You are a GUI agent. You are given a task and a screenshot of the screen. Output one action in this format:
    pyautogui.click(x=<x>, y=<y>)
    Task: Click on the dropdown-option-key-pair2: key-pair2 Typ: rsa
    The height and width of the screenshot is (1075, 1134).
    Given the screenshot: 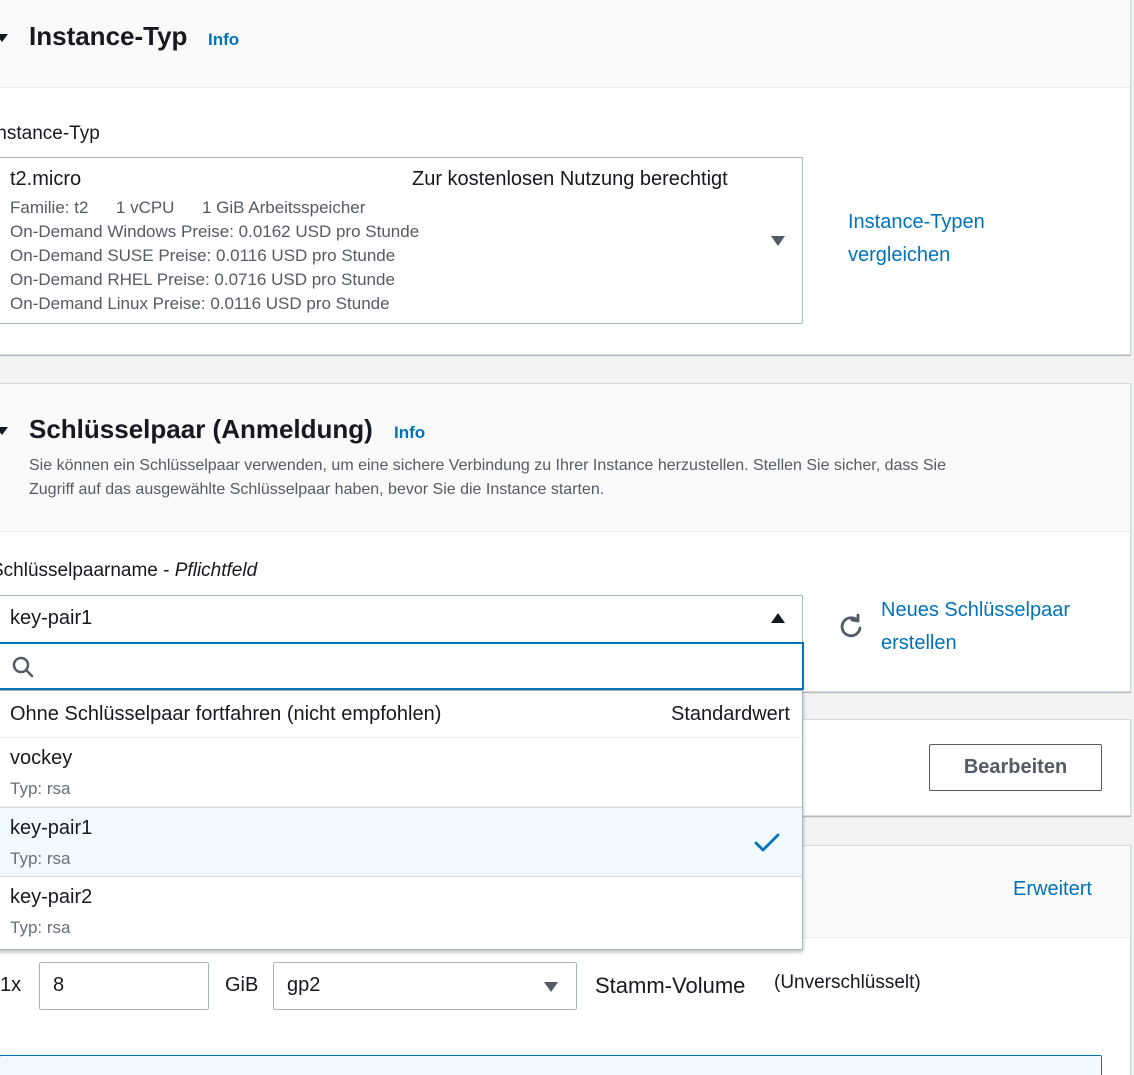 What is the action you would take?
    pyautogui.click(x=401, y=913)
    